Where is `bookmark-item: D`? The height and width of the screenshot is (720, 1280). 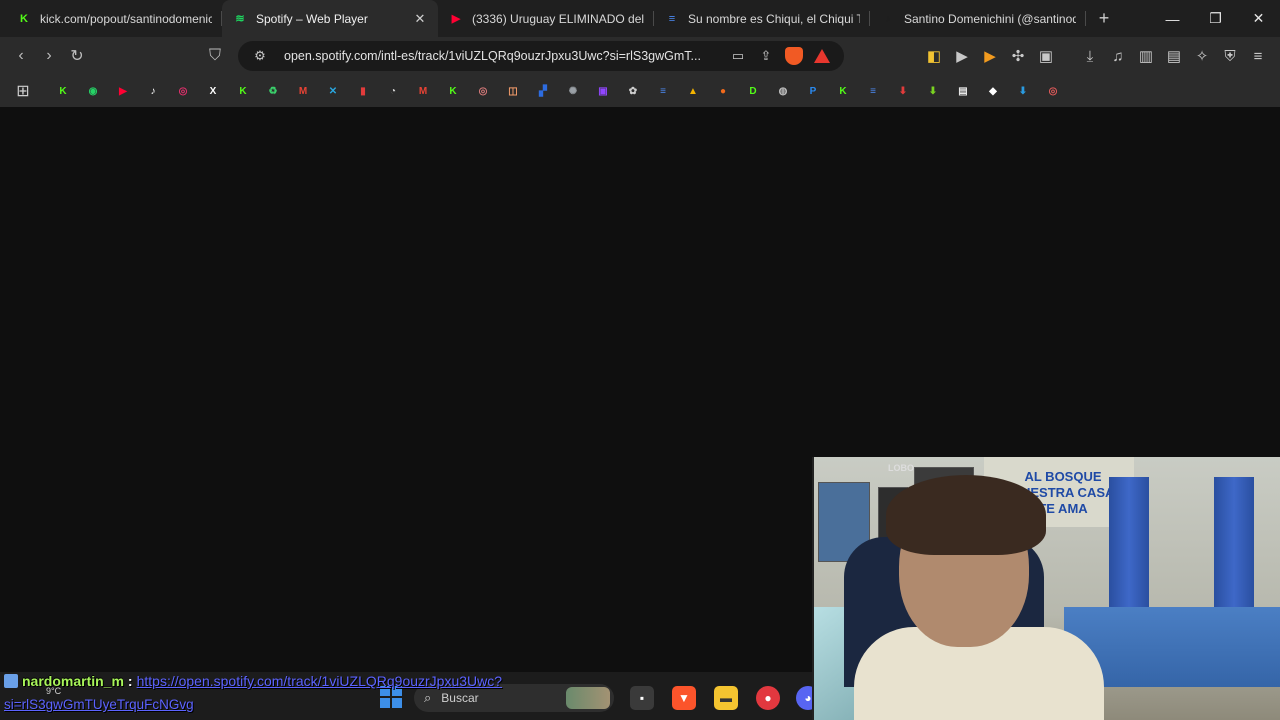
bookmark-item: D is located at coordinates (753, 91).